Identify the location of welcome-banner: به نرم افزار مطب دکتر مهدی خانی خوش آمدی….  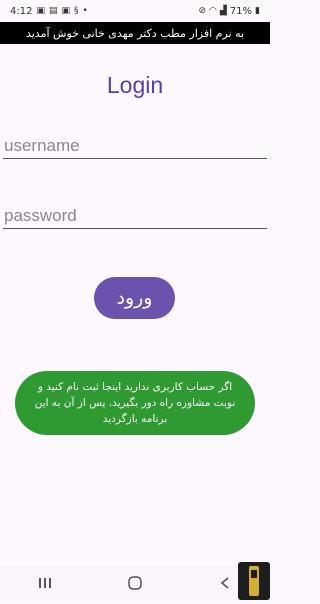
(135, 33).